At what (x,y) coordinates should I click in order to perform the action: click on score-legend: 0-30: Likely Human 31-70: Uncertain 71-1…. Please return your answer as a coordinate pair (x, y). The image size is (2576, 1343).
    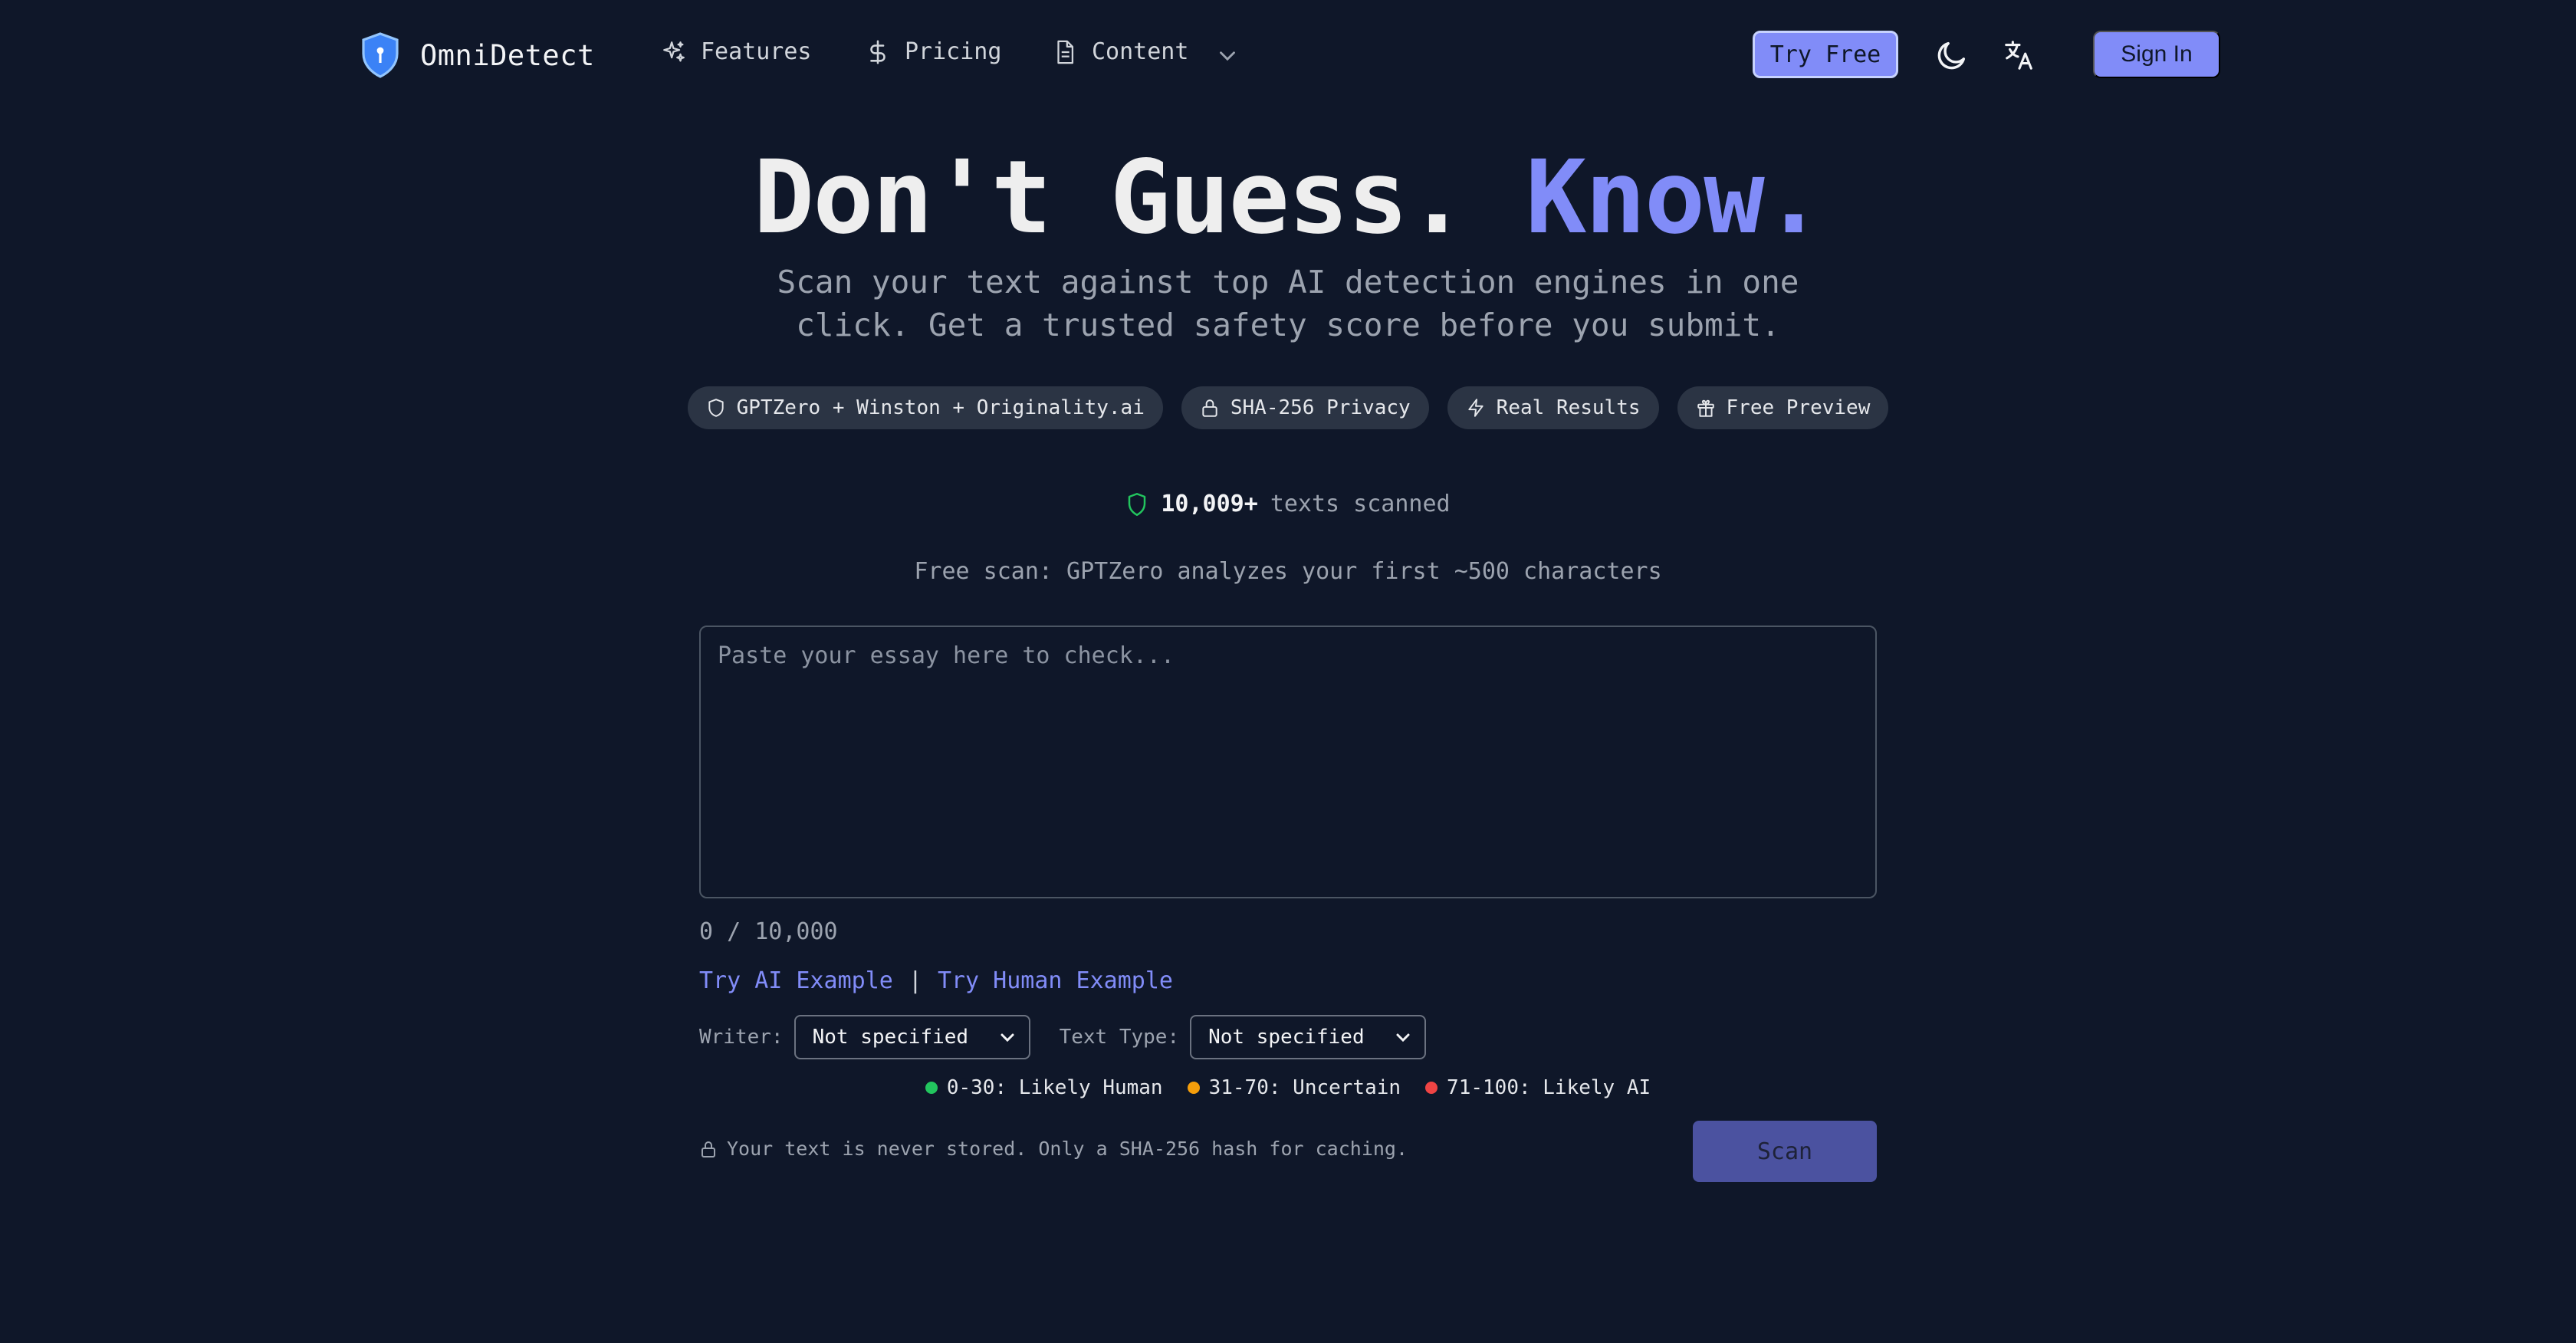
    Looking at the image, I should click on (1288, 1088).